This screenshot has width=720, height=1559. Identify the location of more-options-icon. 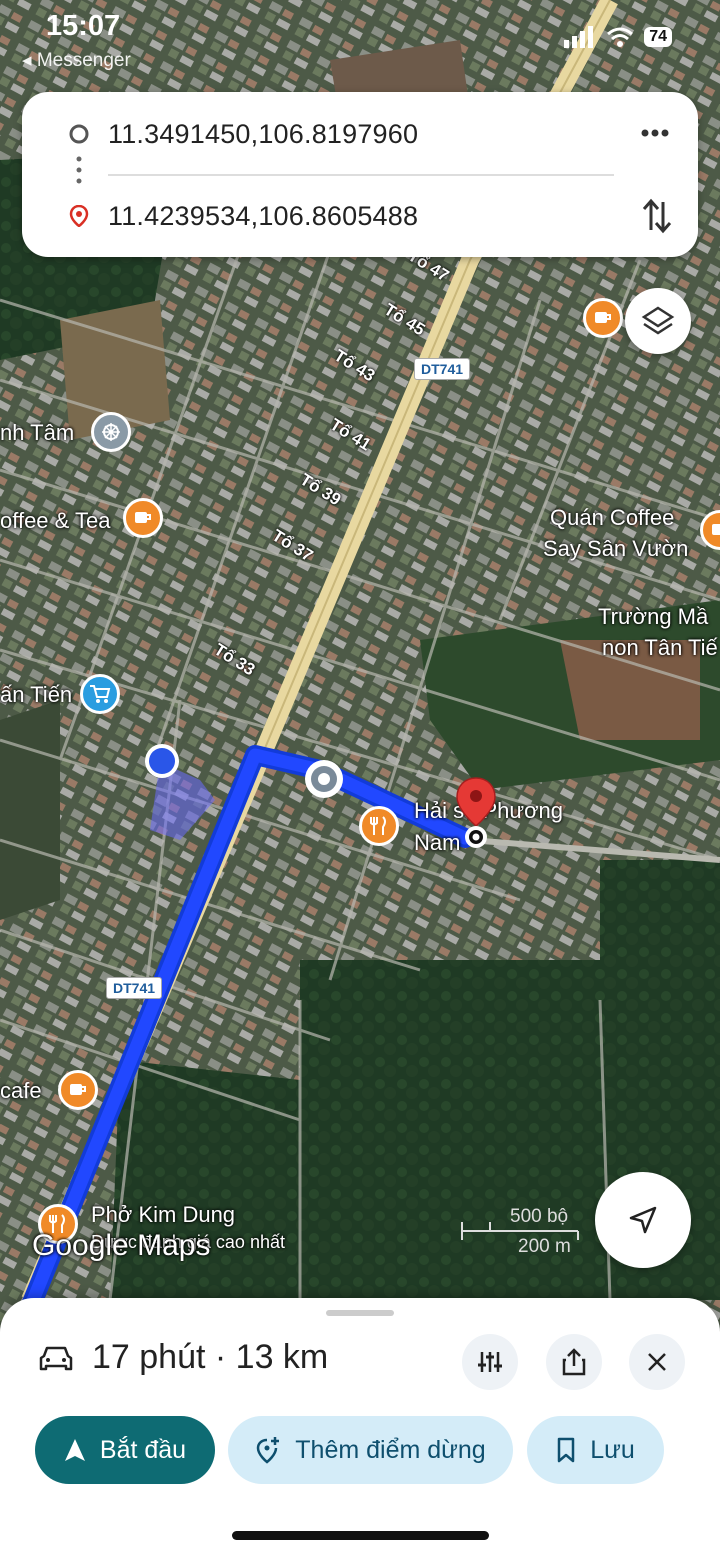
(655, 133).